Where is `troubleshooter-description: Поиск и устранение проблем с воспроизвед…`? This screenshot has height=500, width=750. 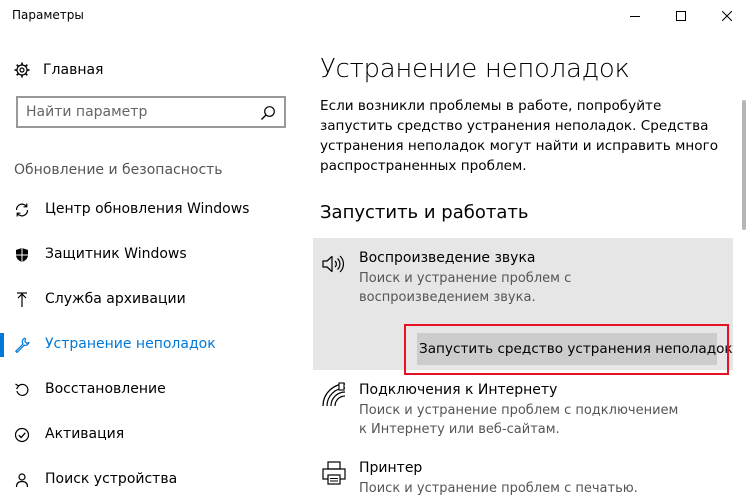 troubleshooter-description: Поиск и устранение проблем с воспроизвед… is located at coordinates (465, 288).